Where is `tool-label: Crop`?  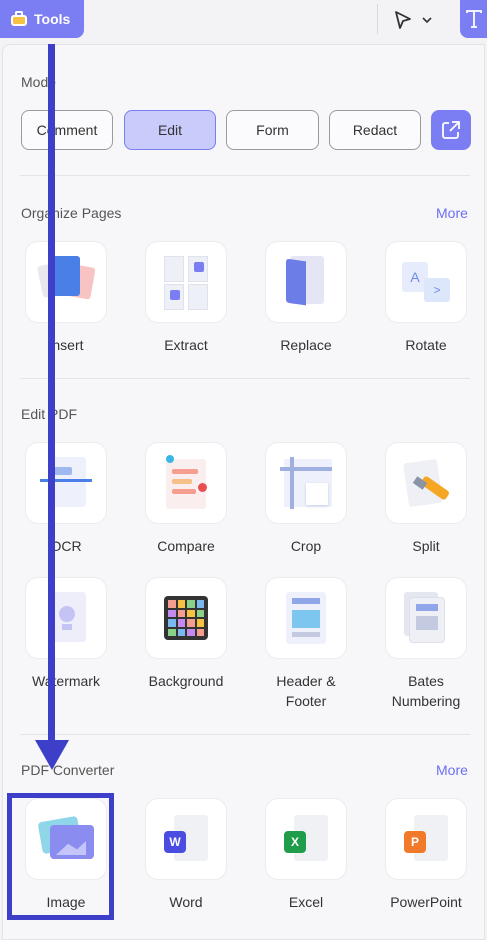
tool-label: Crop is located at coordinates (306, 546).